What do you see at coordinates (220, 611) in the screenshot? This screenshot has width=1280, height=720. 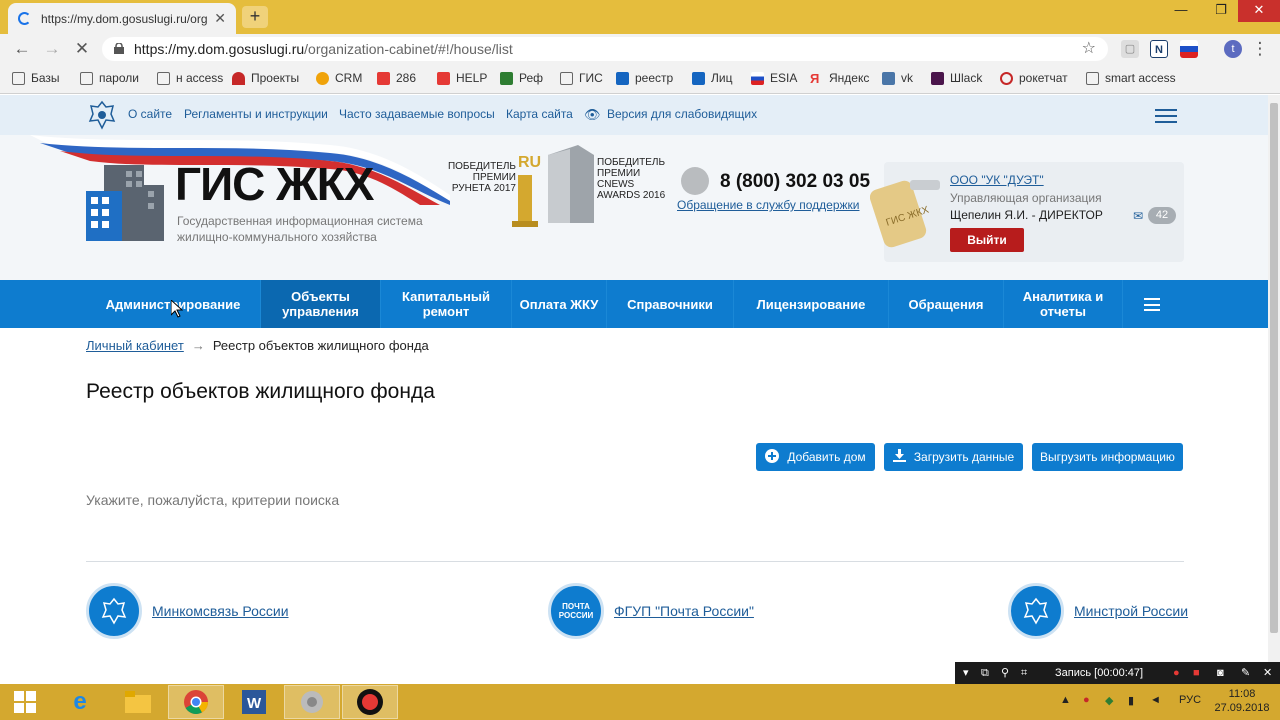 I see `footer-link-label: Минкомсвязь России` at bounding box center [220, 611].